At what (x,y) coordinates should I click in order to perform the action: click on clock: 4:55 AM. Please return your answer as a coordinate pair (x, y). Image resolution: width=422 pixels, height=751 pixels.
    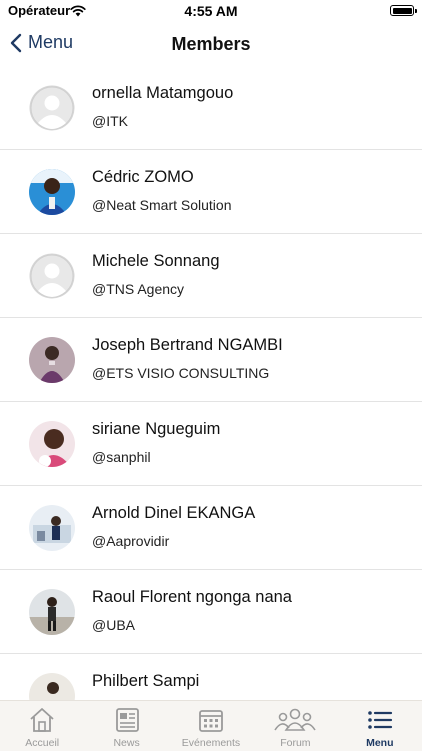
    Looking at the image, I should click on (211, 11).